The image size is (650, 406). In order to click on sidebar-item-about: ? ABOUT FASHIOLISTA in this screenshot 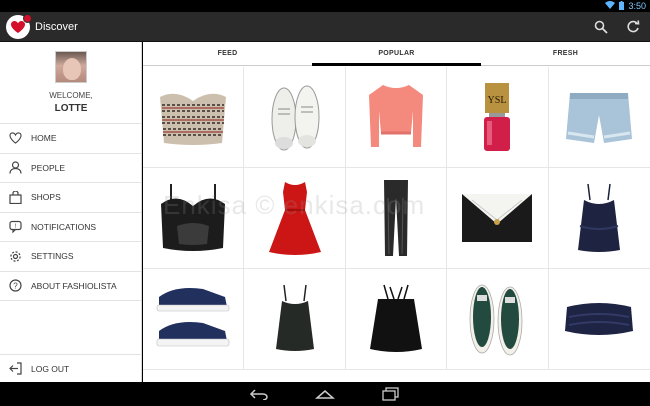, I will do `click(70, 286)`.